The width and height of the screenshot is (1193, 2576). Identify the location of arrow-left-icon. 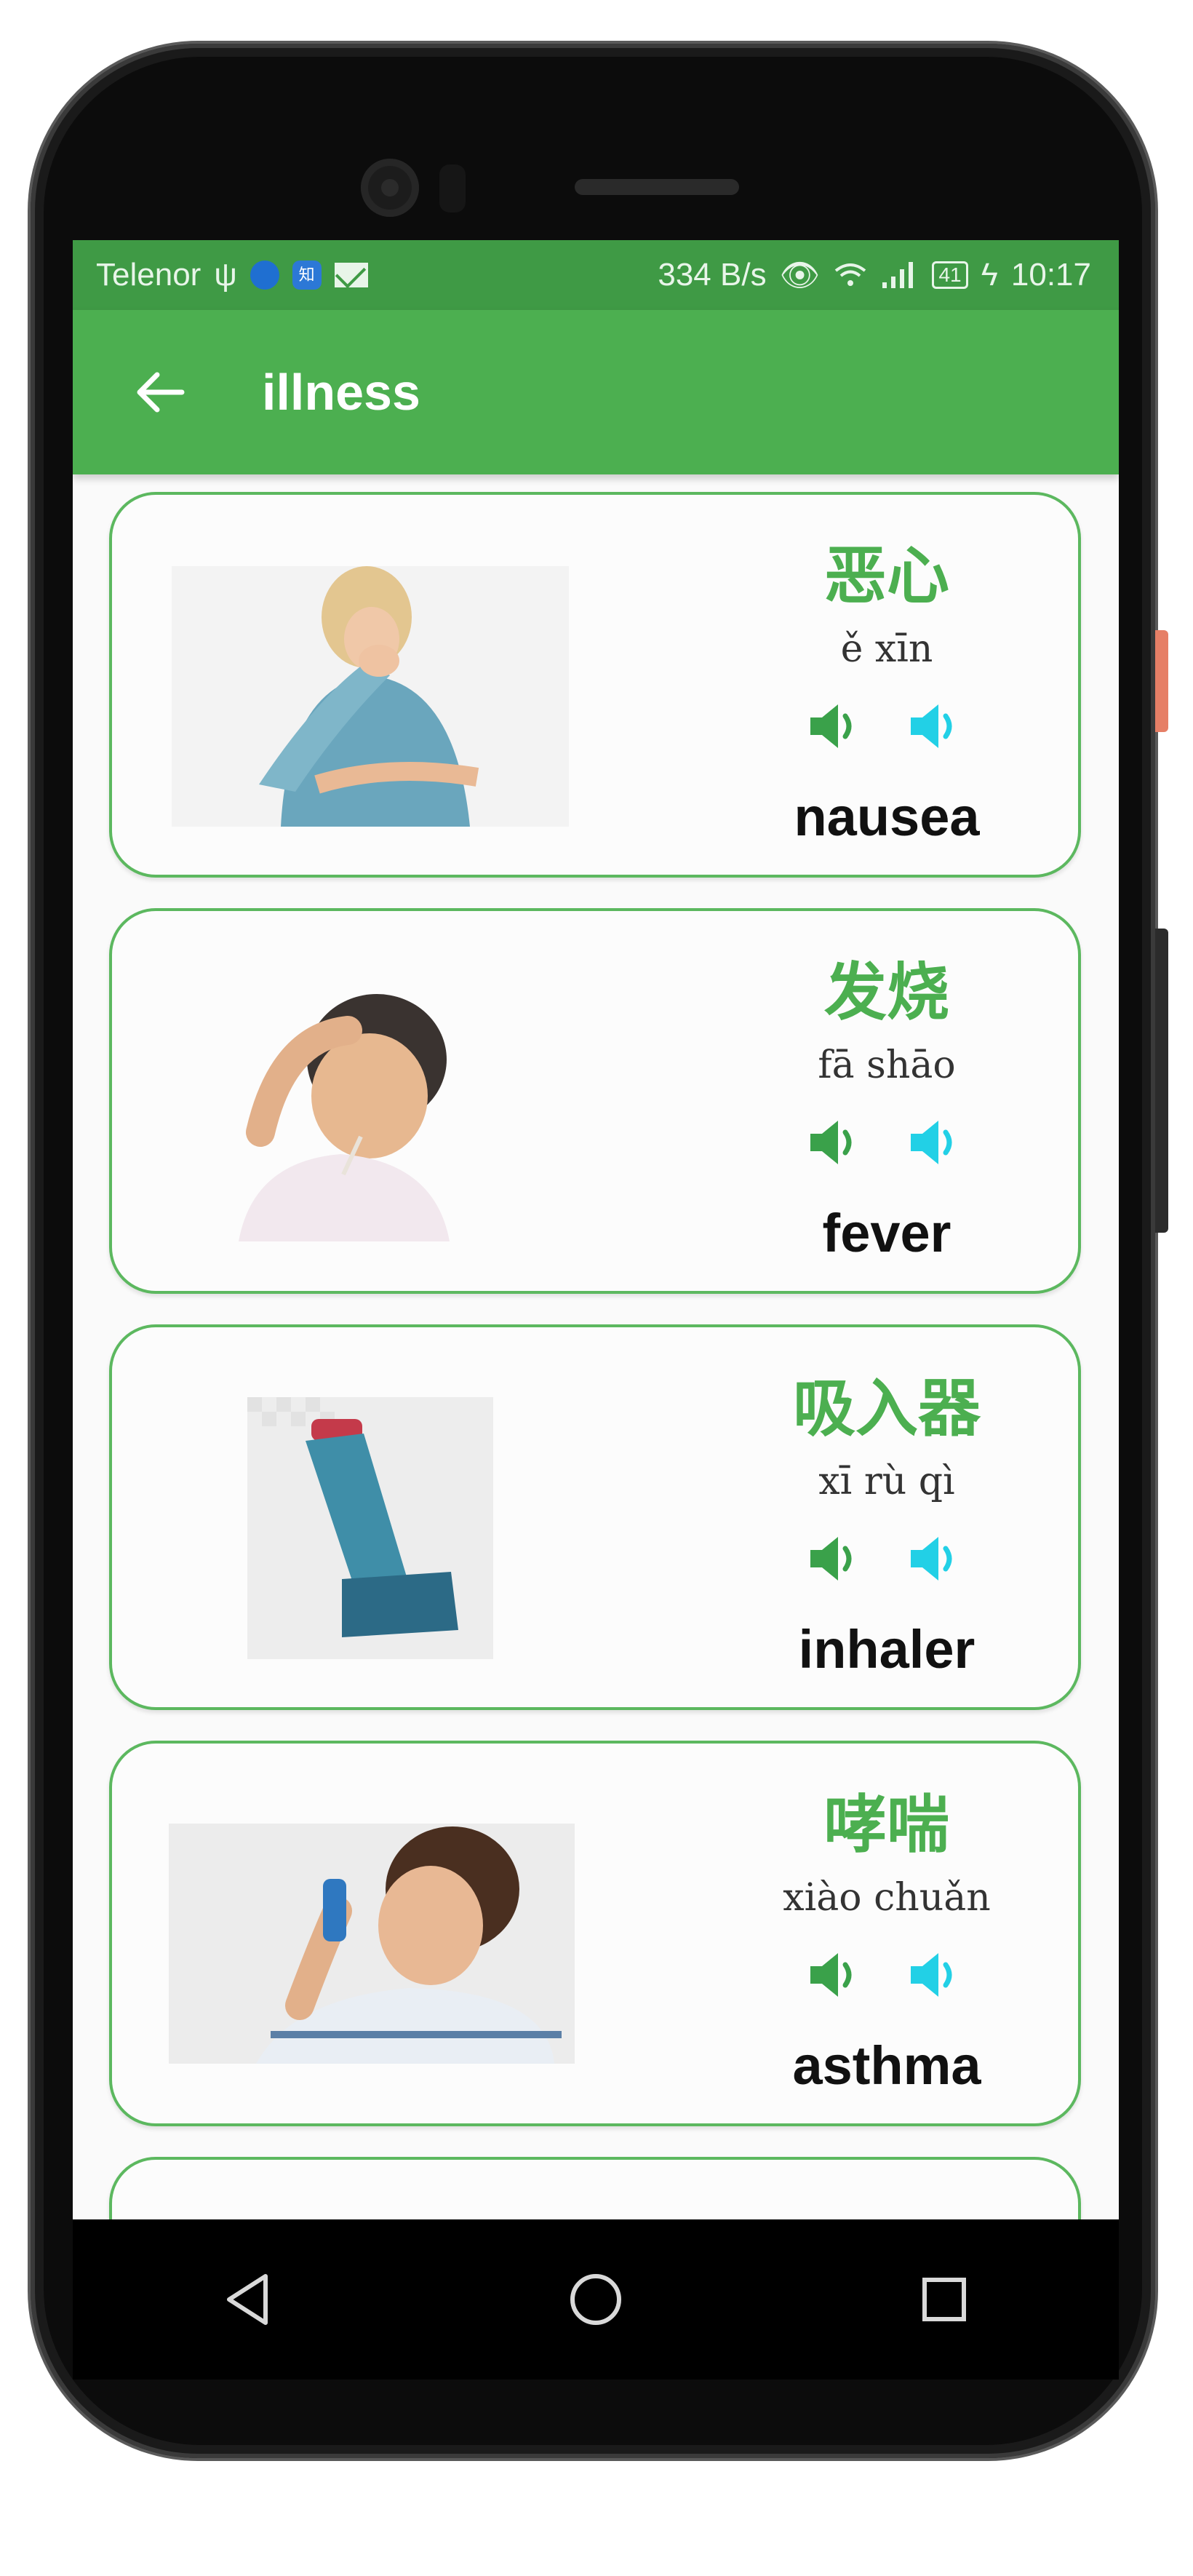
(161, 392).